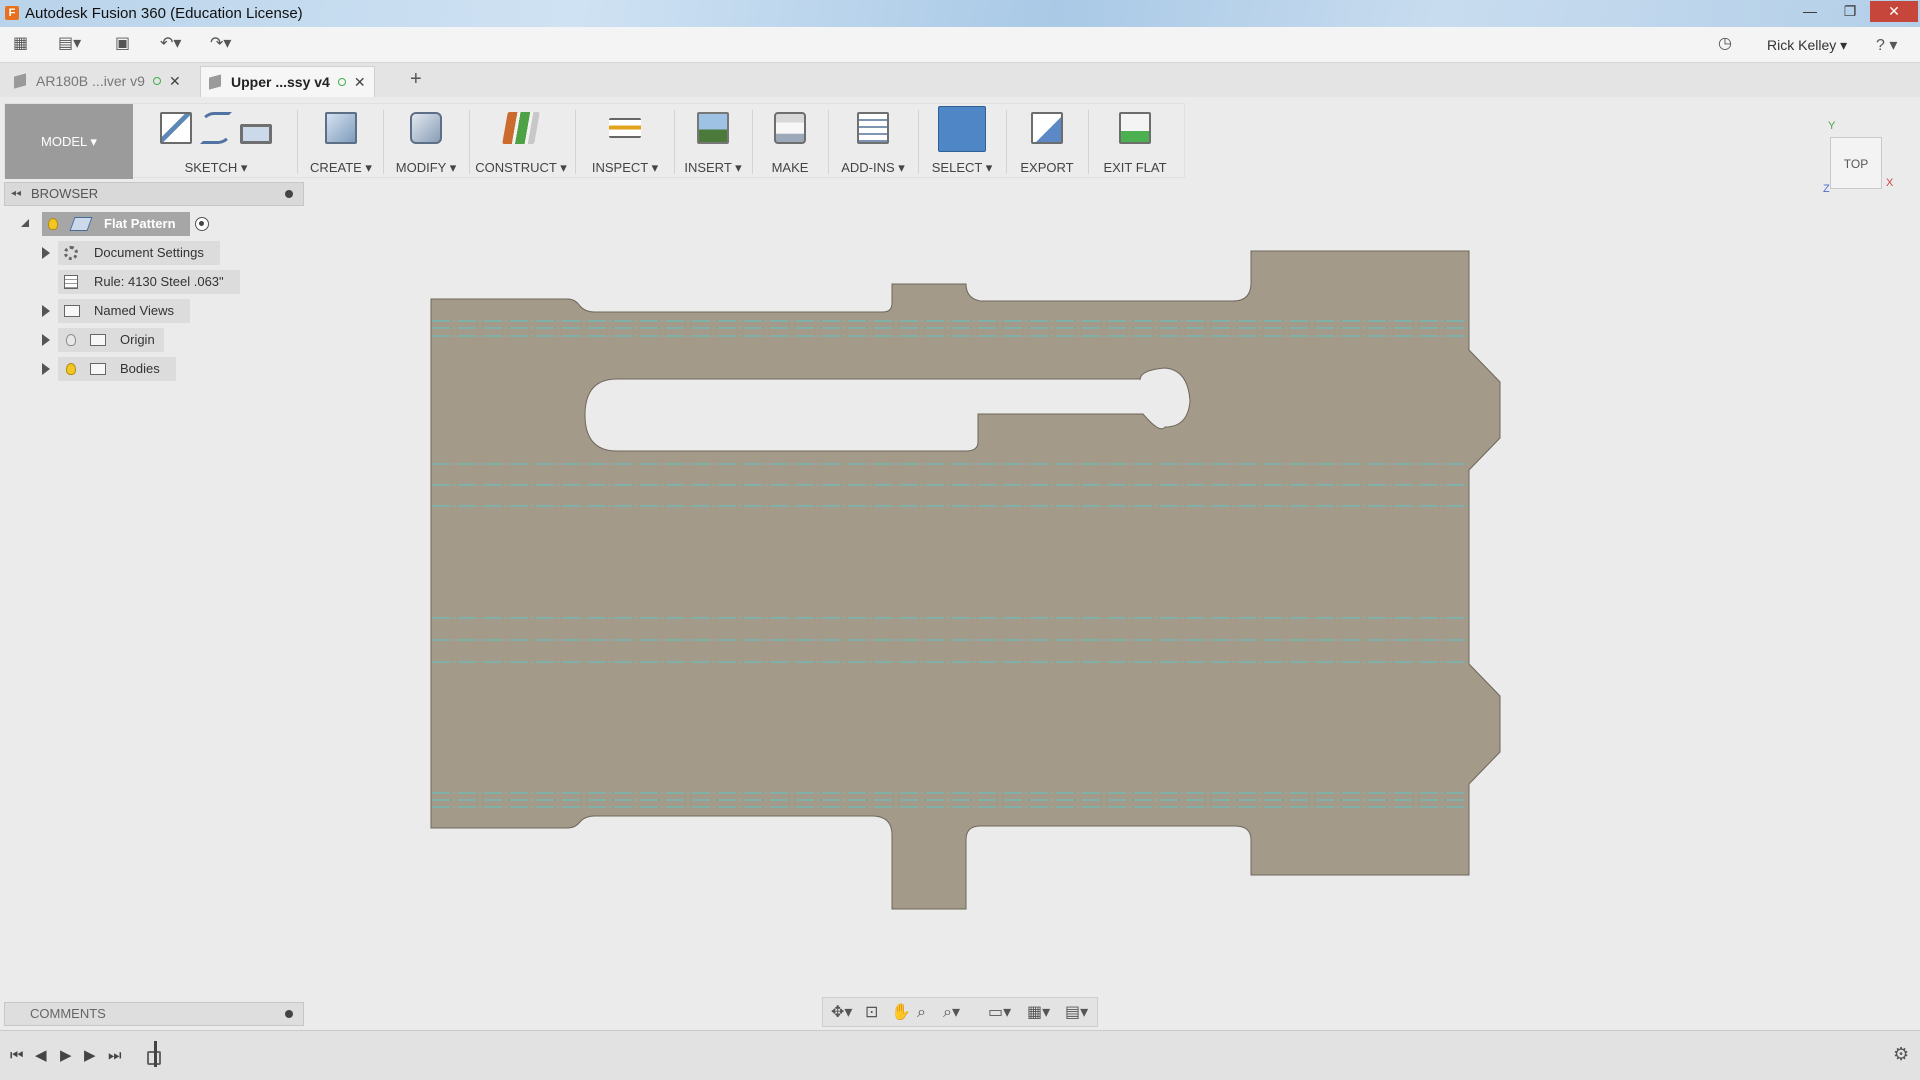 Image resolution: width=1920 pixels, height=1080 pixels. I want to click on browser-item-rule: Rule: 4130 Steel .063", so click(149, 282).